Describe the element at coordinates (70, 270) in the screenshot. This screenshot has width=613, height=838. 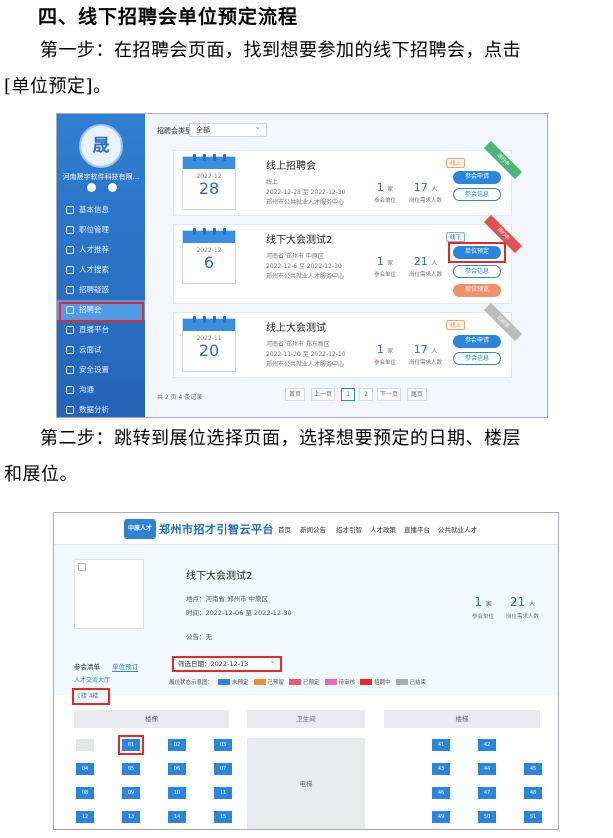
I see `search-icon` at that location.